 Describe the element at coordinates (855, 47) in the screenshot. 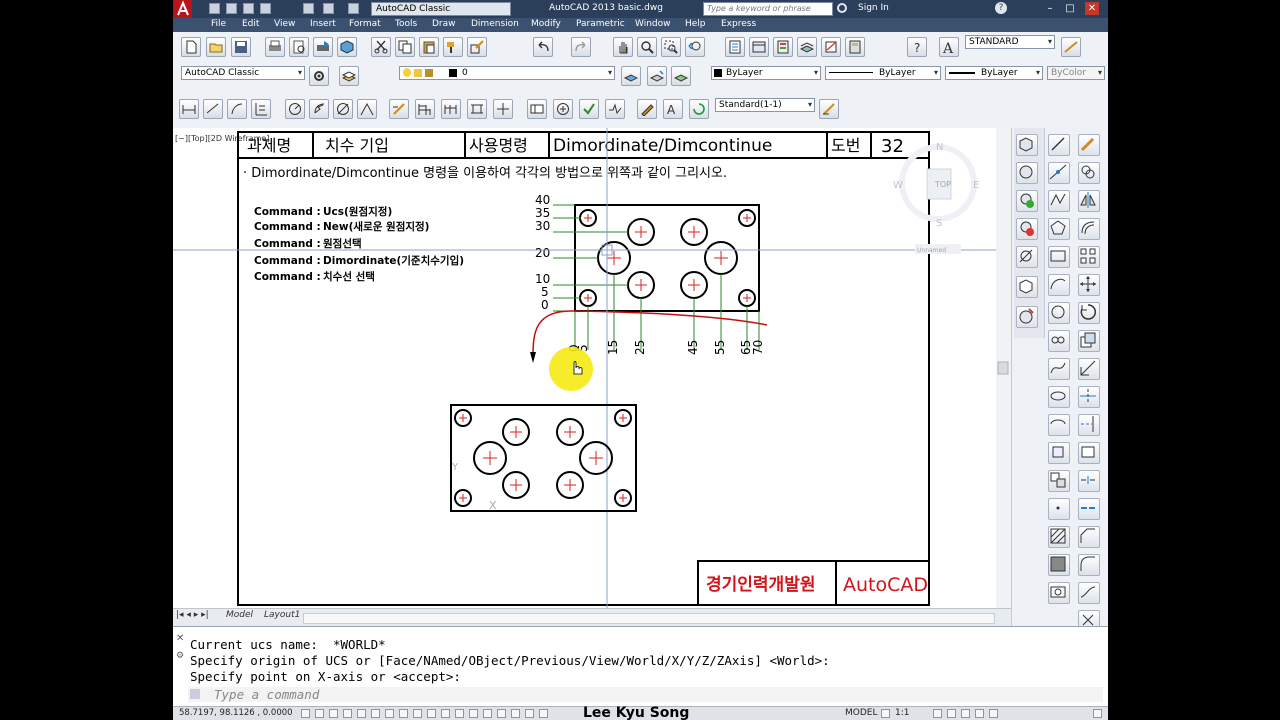

I see `quickcalc-icon` at that location.